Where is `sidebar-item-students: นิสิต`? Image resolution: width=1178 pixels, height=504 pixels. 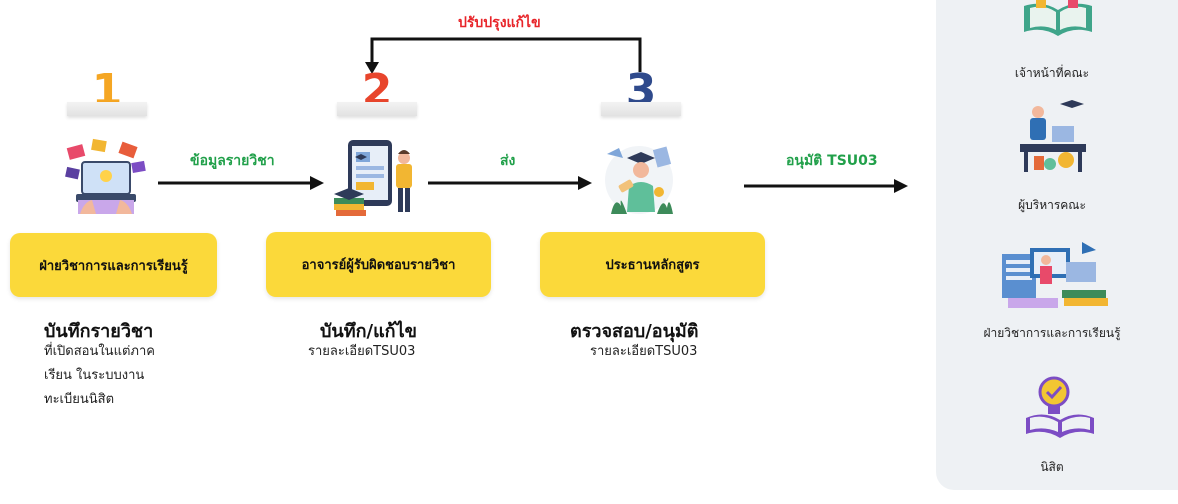
sidebar-item-students: นิสิต is located at coordinates (1052, 467).